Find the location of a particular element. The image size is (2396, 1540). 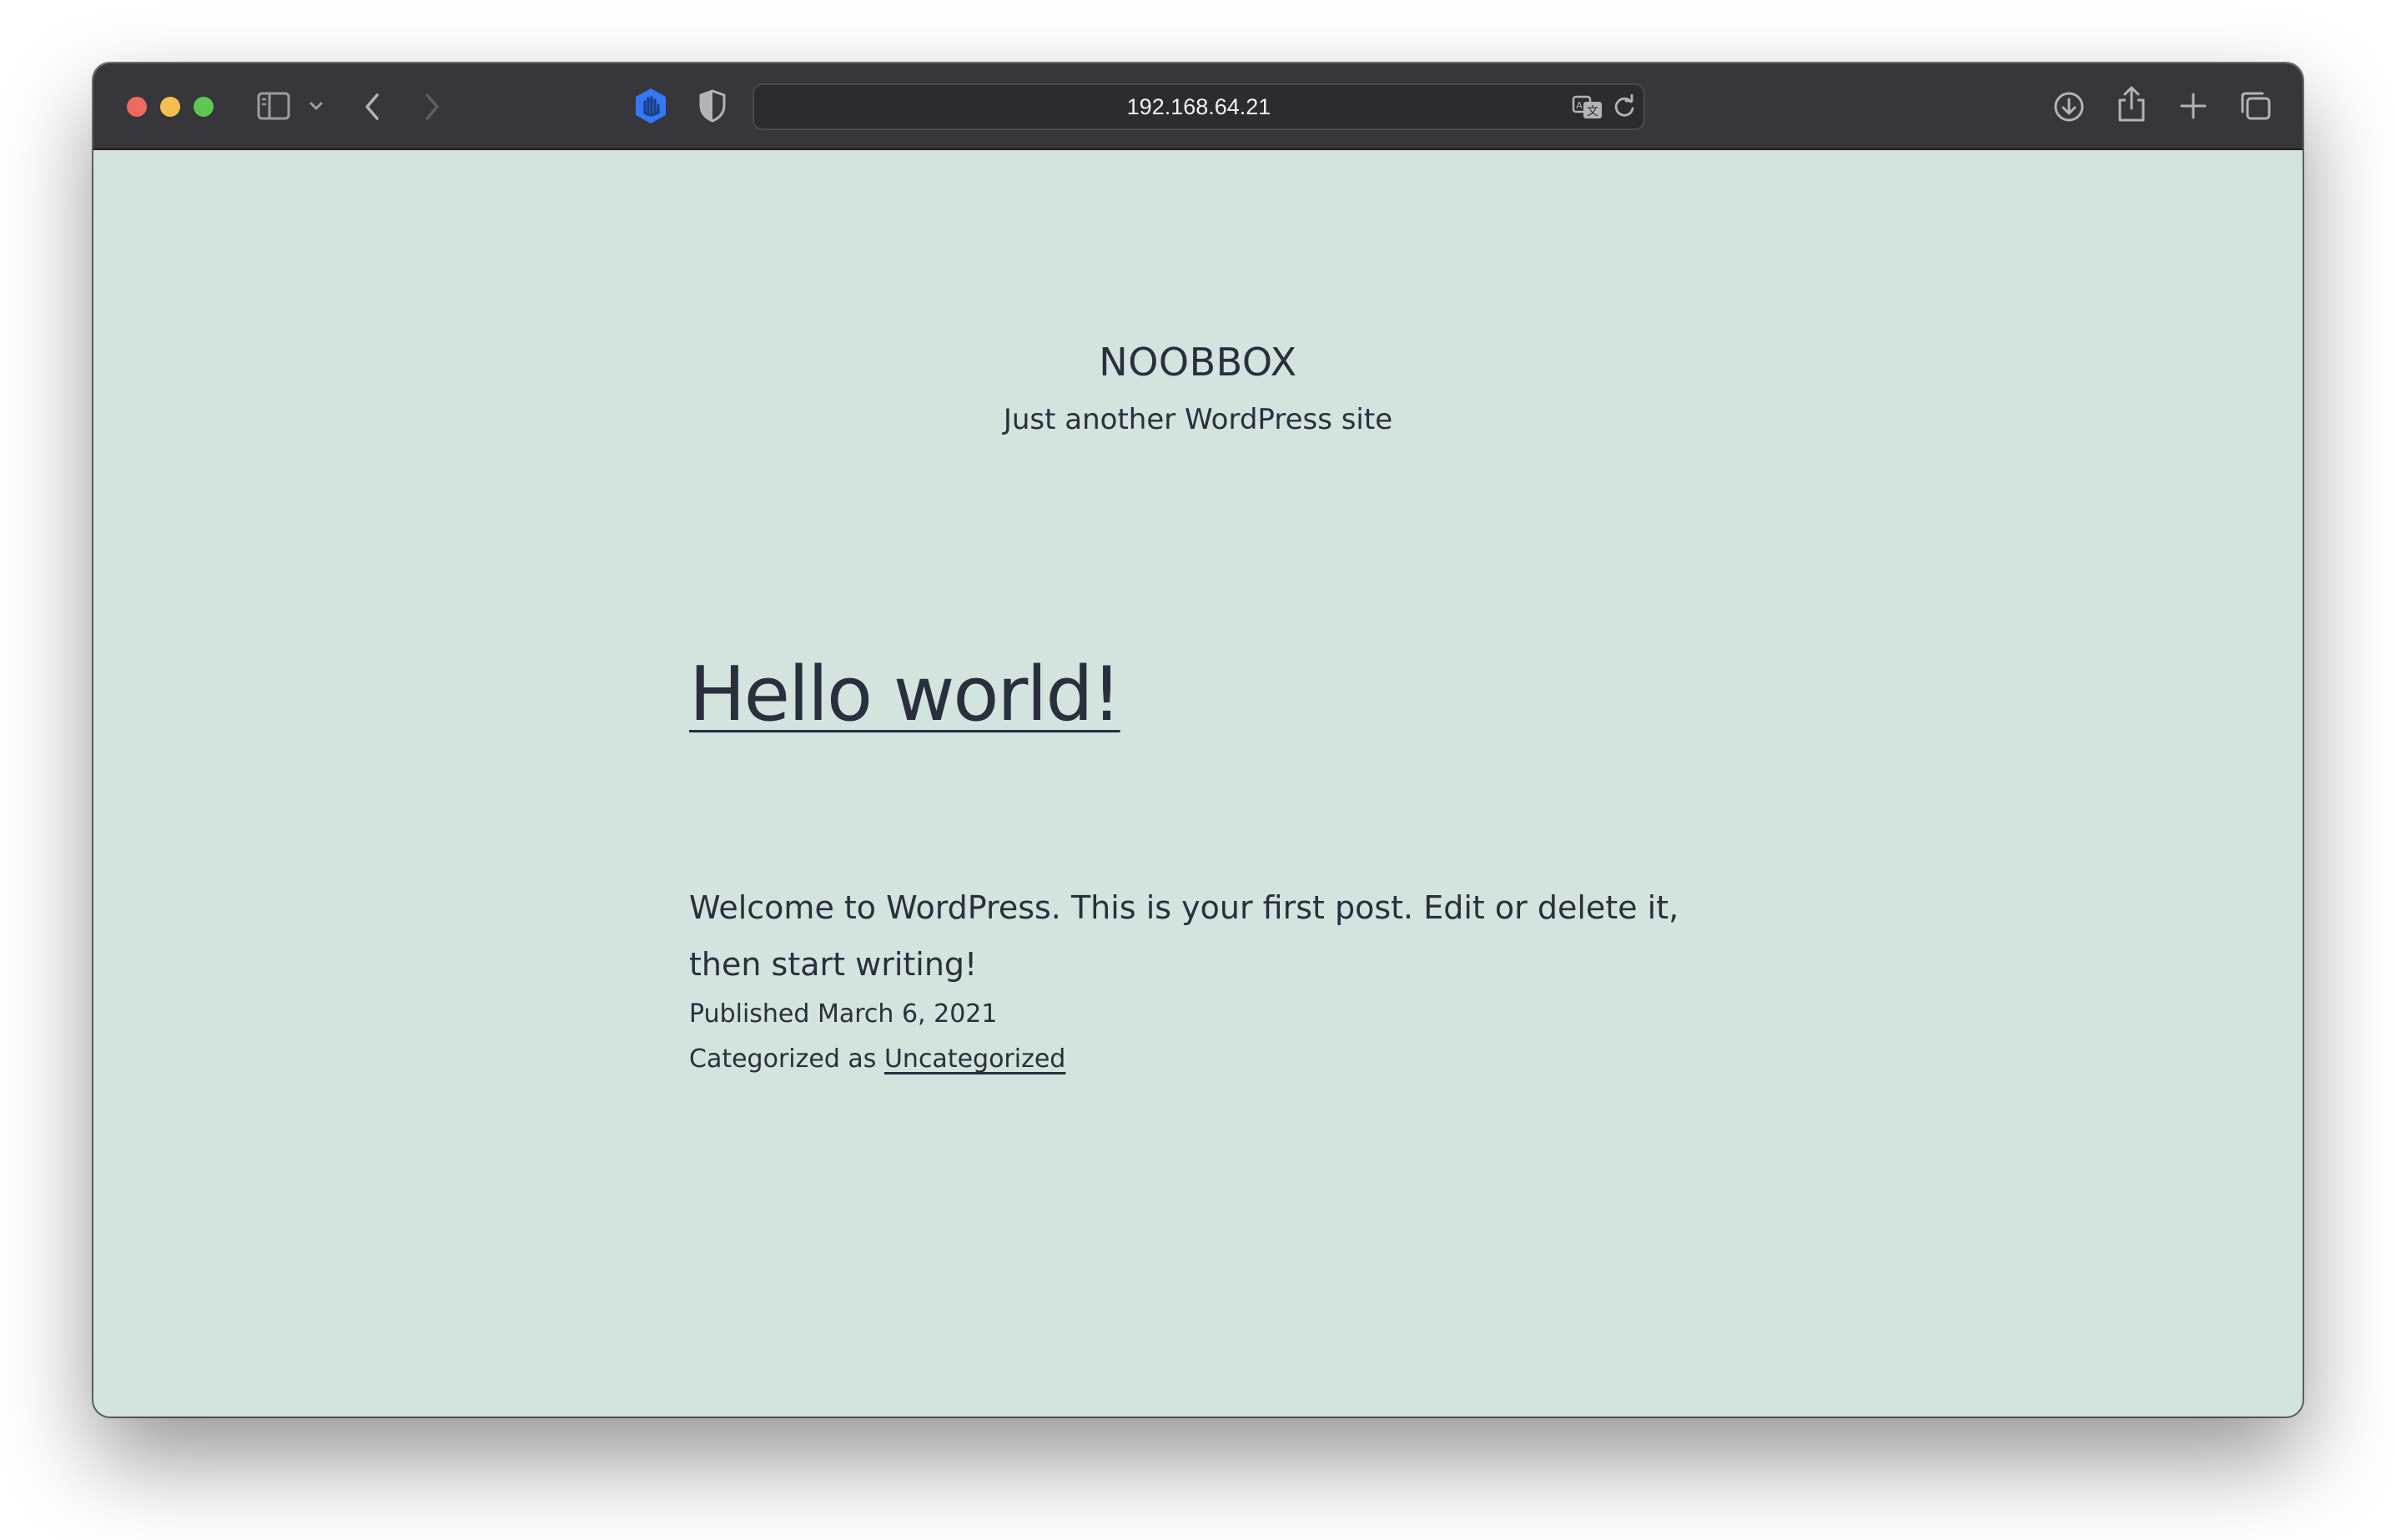

url-text: 192.168.64.21 is located at coordinates (1198, 106).